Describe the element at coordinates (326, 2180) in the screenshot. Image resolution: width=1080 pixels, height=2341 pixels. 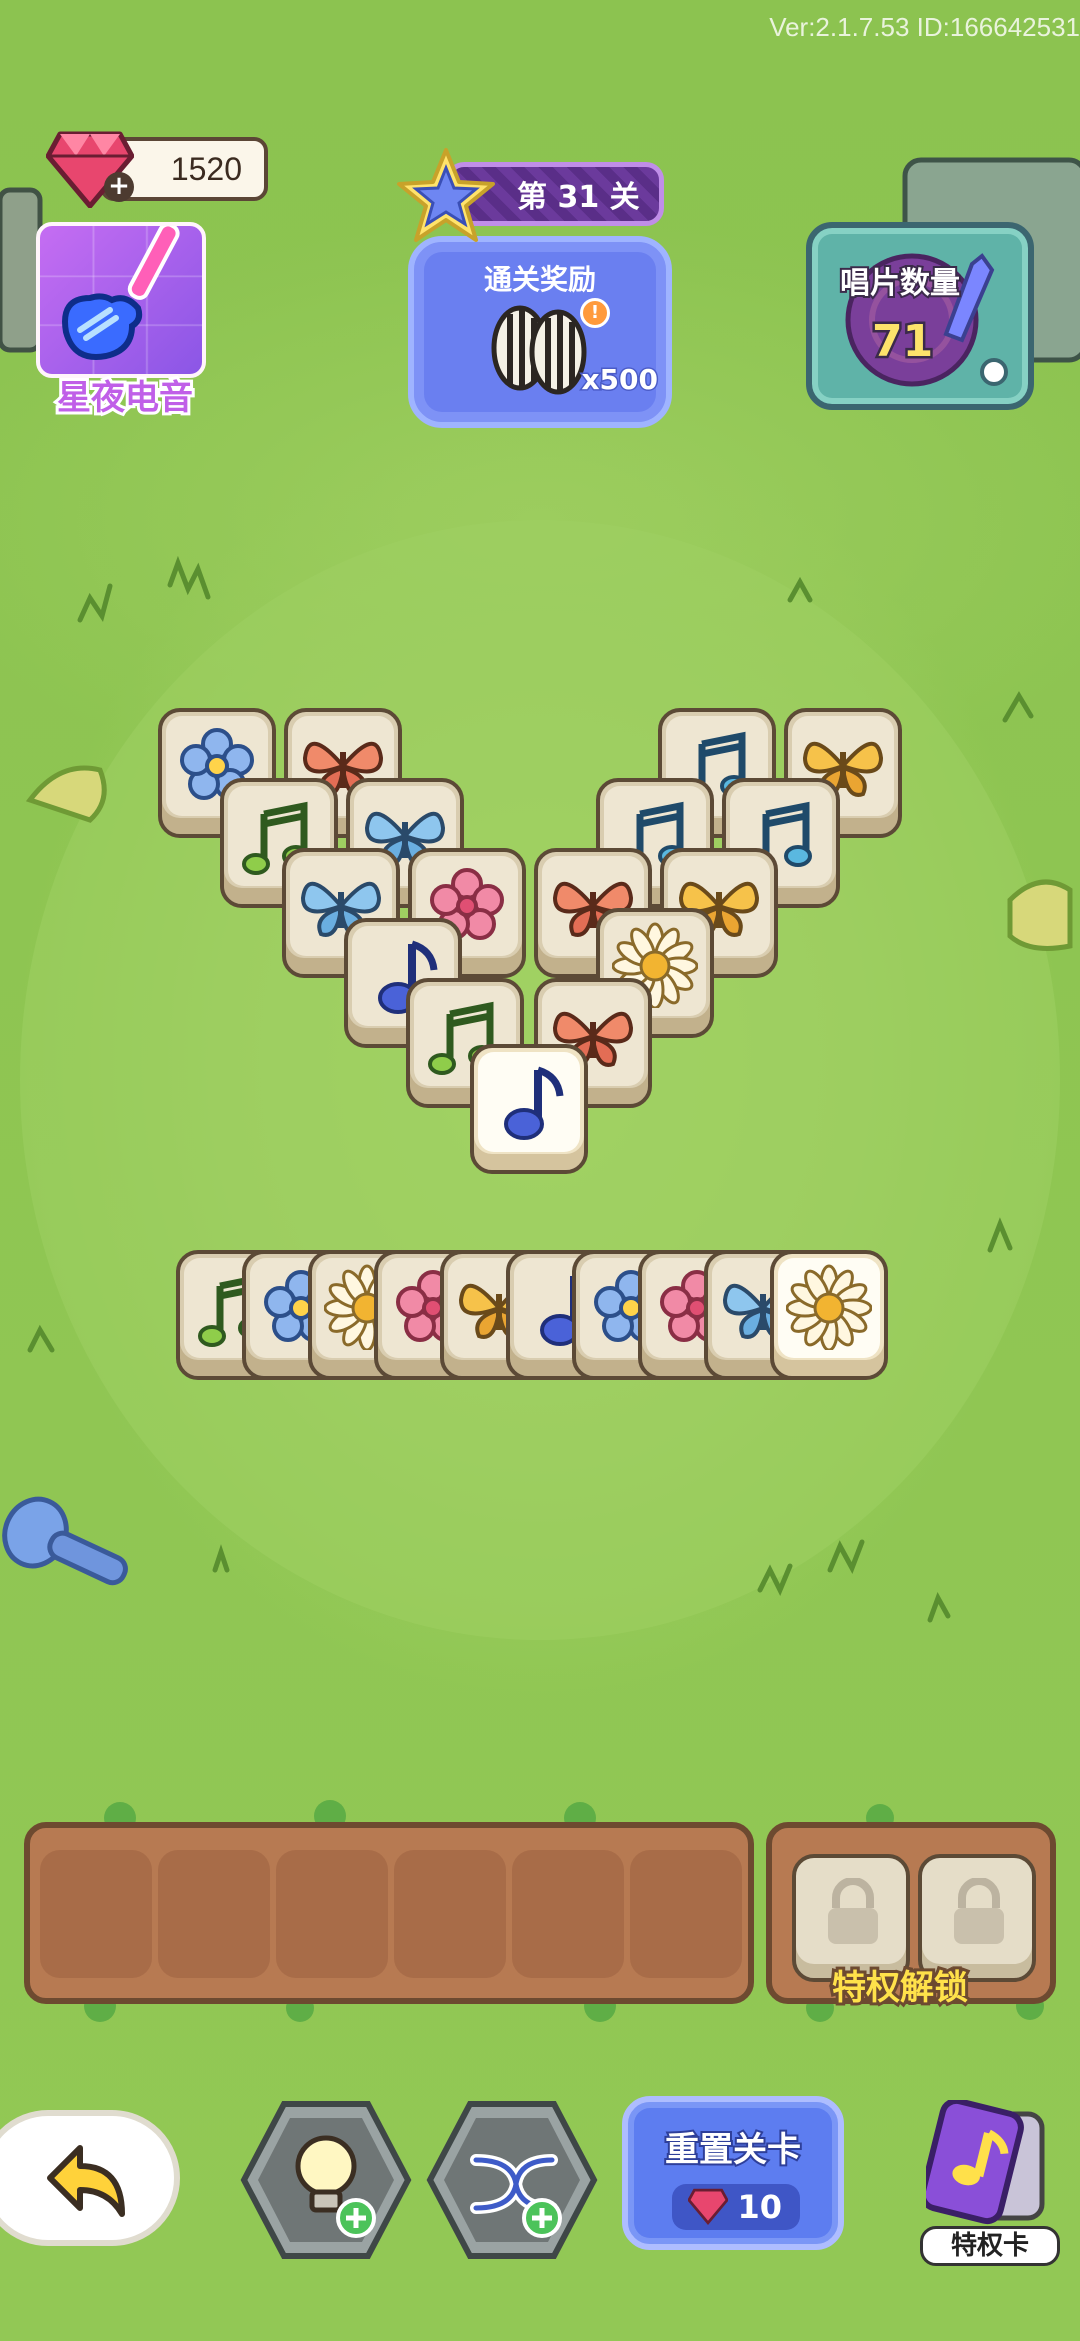
I see `hint-button` at that location.